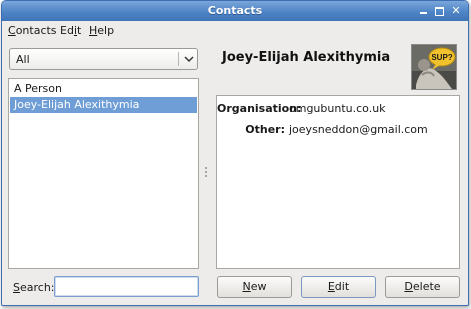 The image size is (471, 309). Describe the element at coordinates (106, 30) in the screenshot. I see `menu-help-label: elp` at that location.